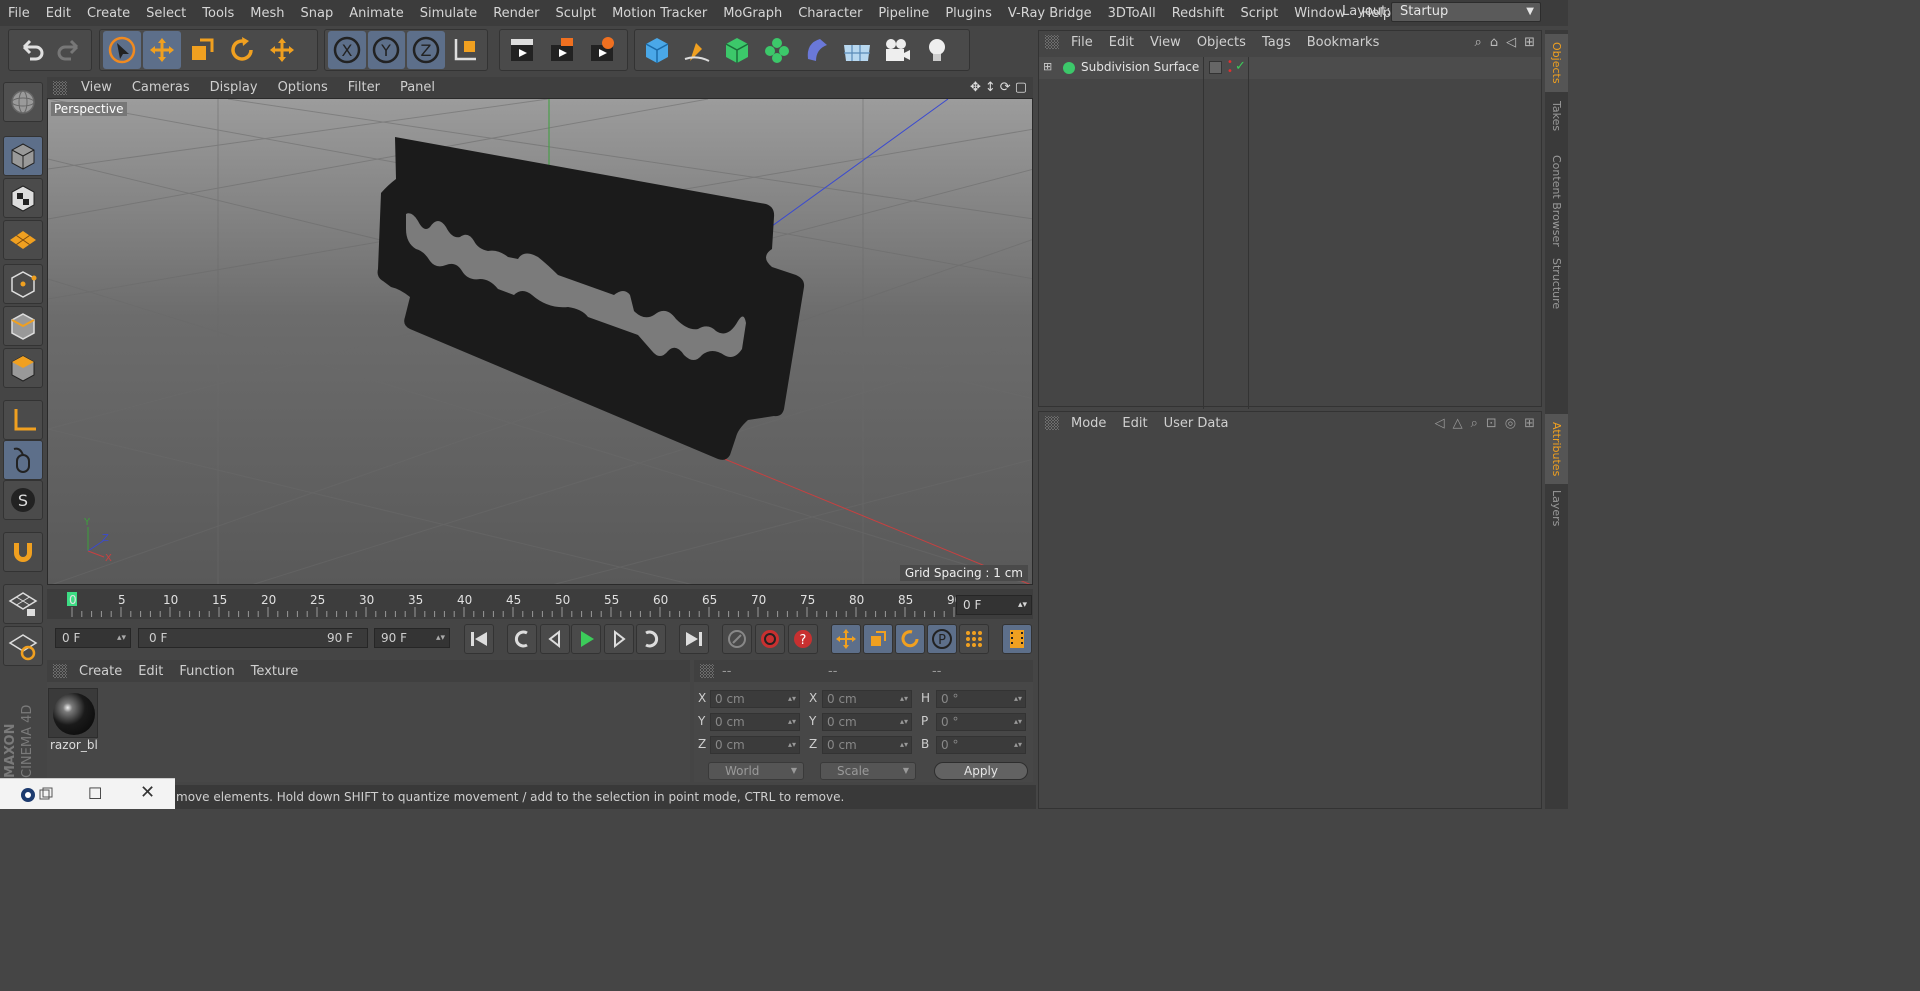  I want to click on frame-range-slider: 0 F 90 F, so click(253, 638).